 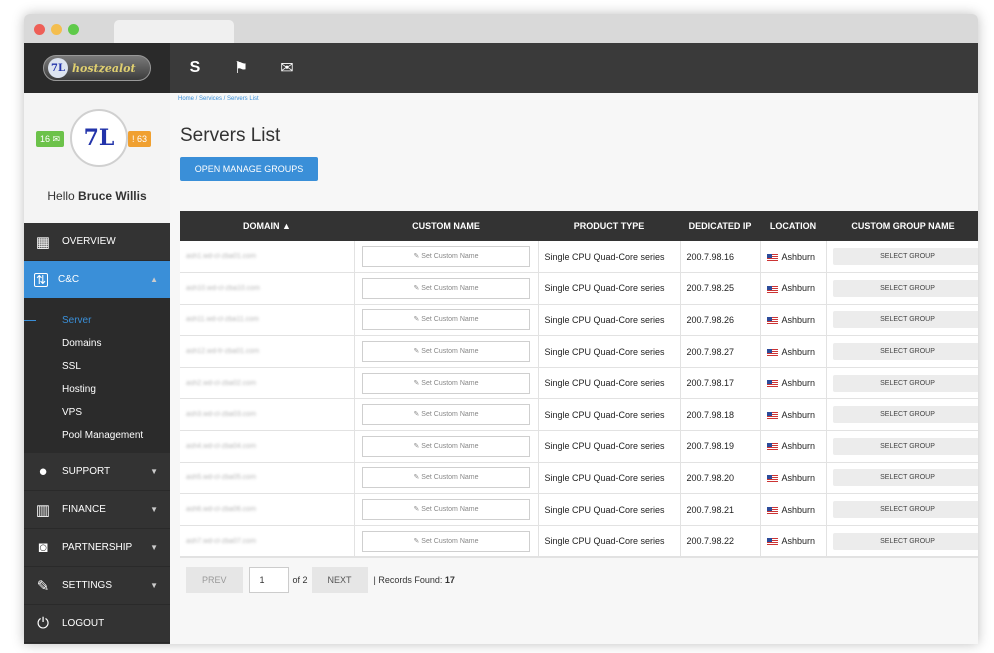 What do you see at coordinates (97, 389) in the screenshot?
I see `sub-item-hosting: Hosting` at bounding box center [97, 389].